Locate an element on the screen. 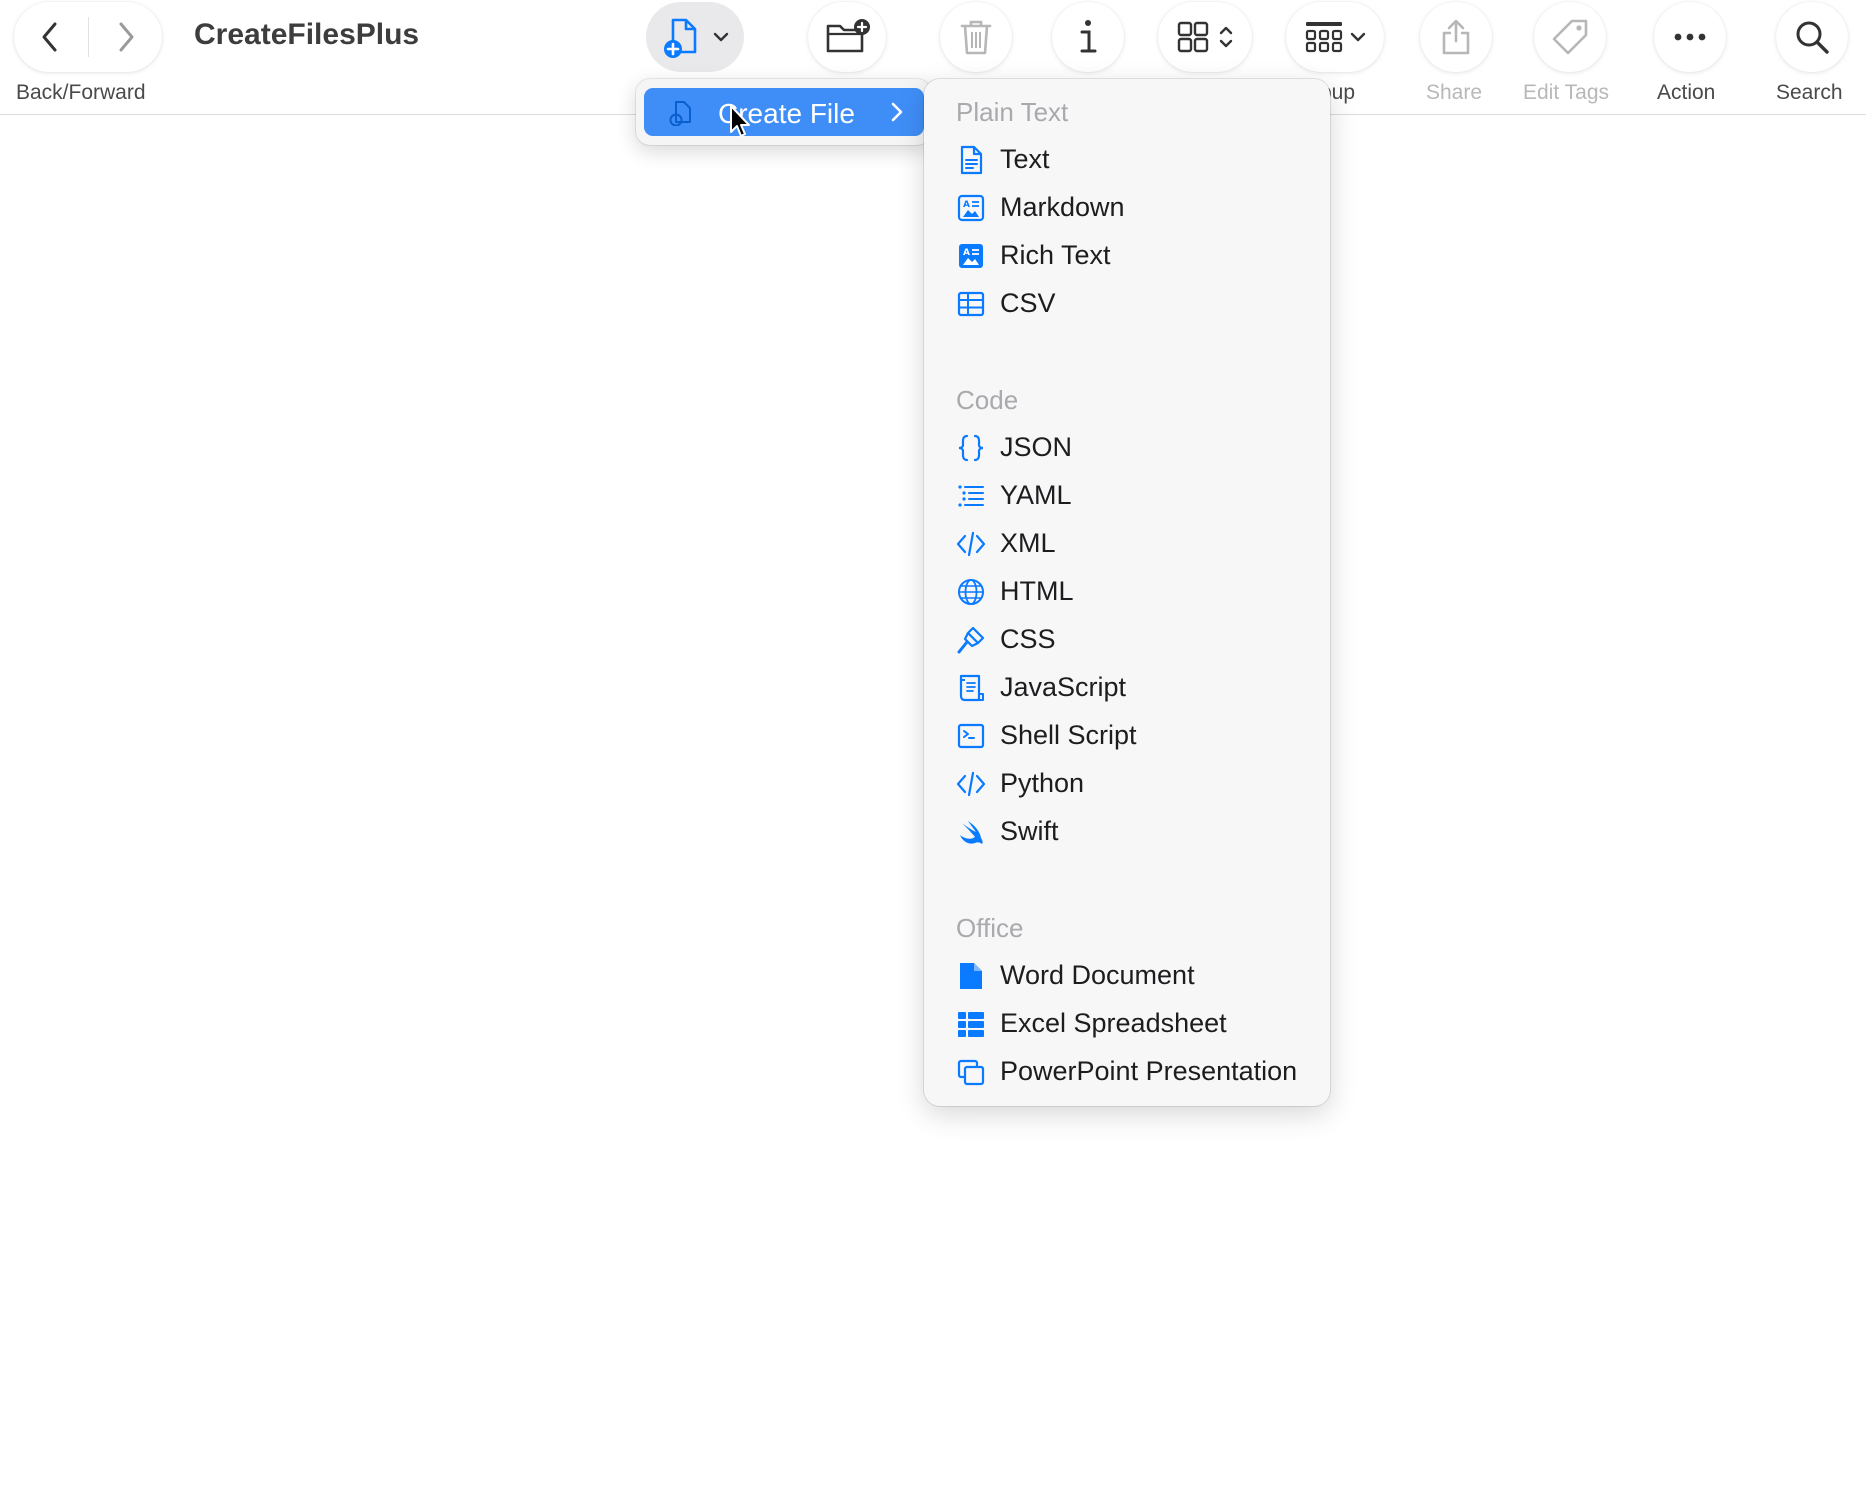  menu-item-text: Text is located at coordinates (1127, 160).